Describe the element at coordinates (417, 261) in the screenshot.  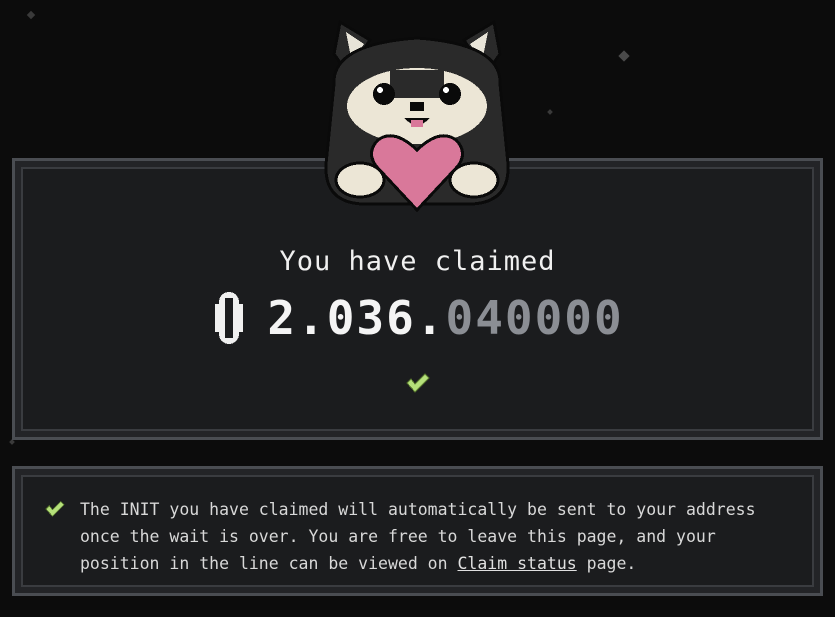
I see `claimed-title: You have claimed` at that location.